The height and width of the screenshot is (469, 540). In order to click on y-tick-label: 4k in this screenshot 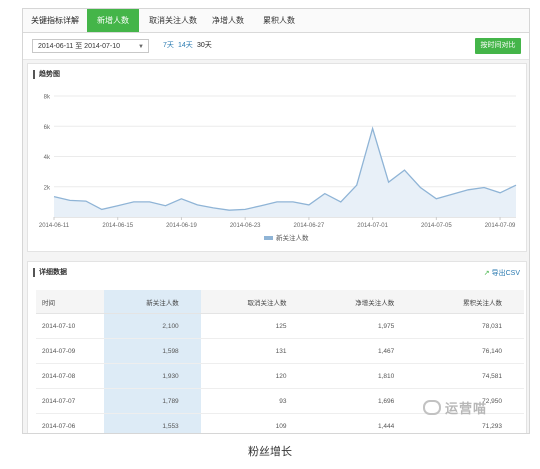, I will do `click(47, 158)`.